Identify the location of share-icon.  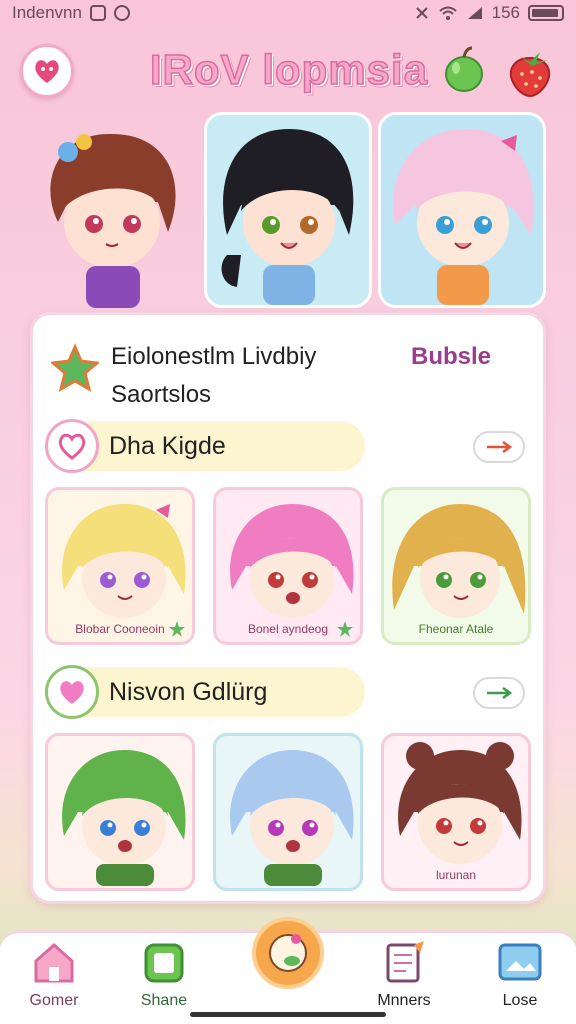
(164, 963).